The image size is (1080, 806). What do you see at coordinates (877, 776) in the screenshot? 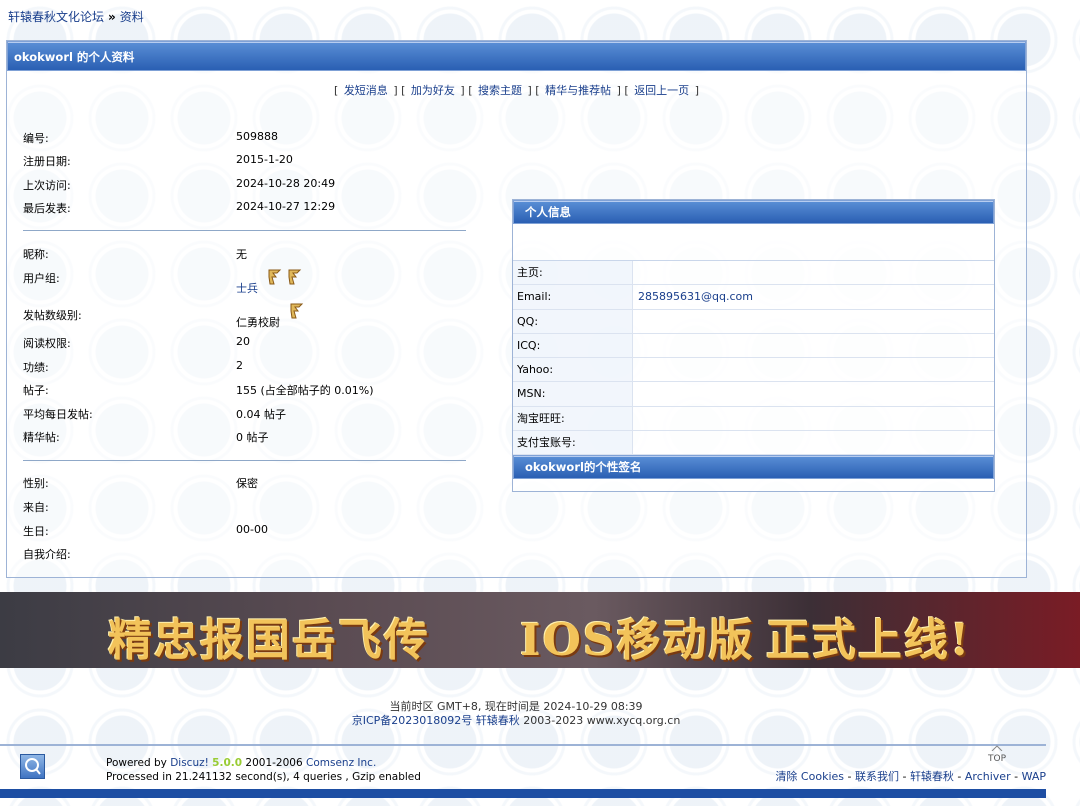
I see `contact-us-link: 联系我们` at bounding box center [877, 776].